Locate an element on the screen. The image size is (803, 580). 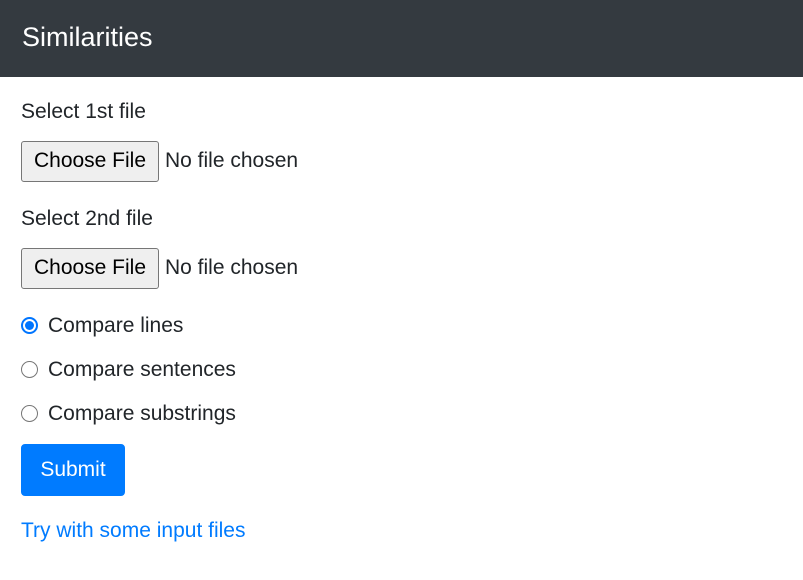
compare-substrings-label: Compare substrings is located at coordinates (142, 414).